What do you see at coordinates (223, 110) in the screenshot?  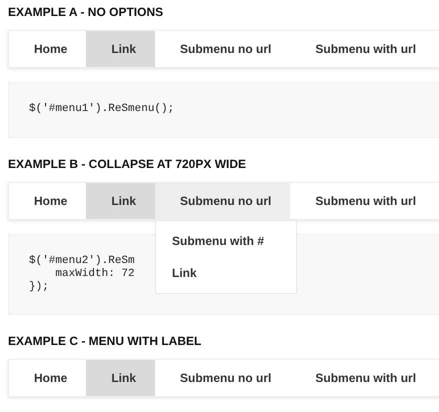 I see `code-block: $('#menu1').ReSmenu();` at bounding box center [223, 110].